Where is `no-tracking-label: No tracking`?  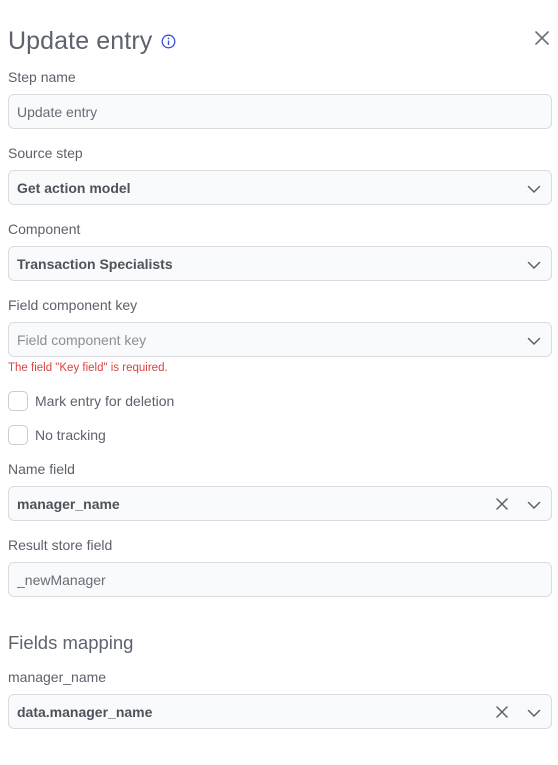 no-tracking-label: No tracking is located at coordinates (70, 435).